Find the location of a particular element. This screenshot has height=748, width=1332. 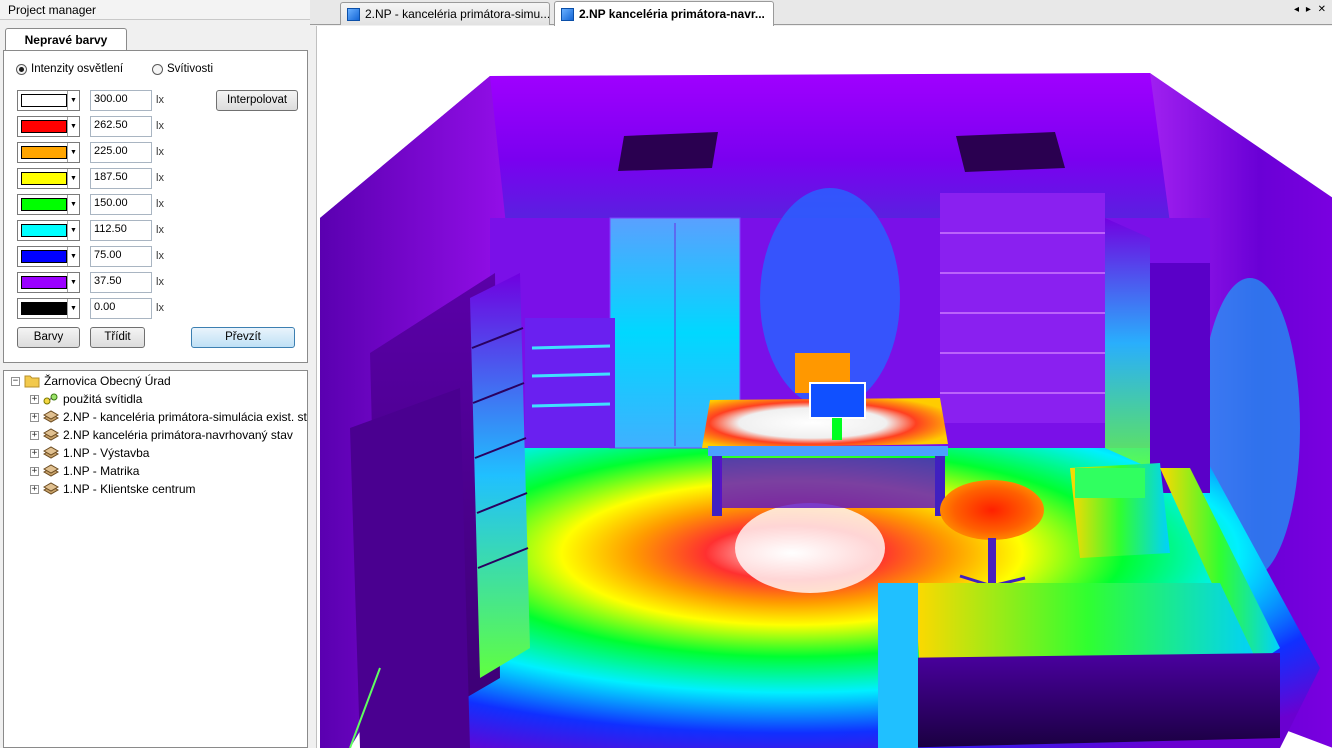

right-shelving is located at coordinates (1127, 343).